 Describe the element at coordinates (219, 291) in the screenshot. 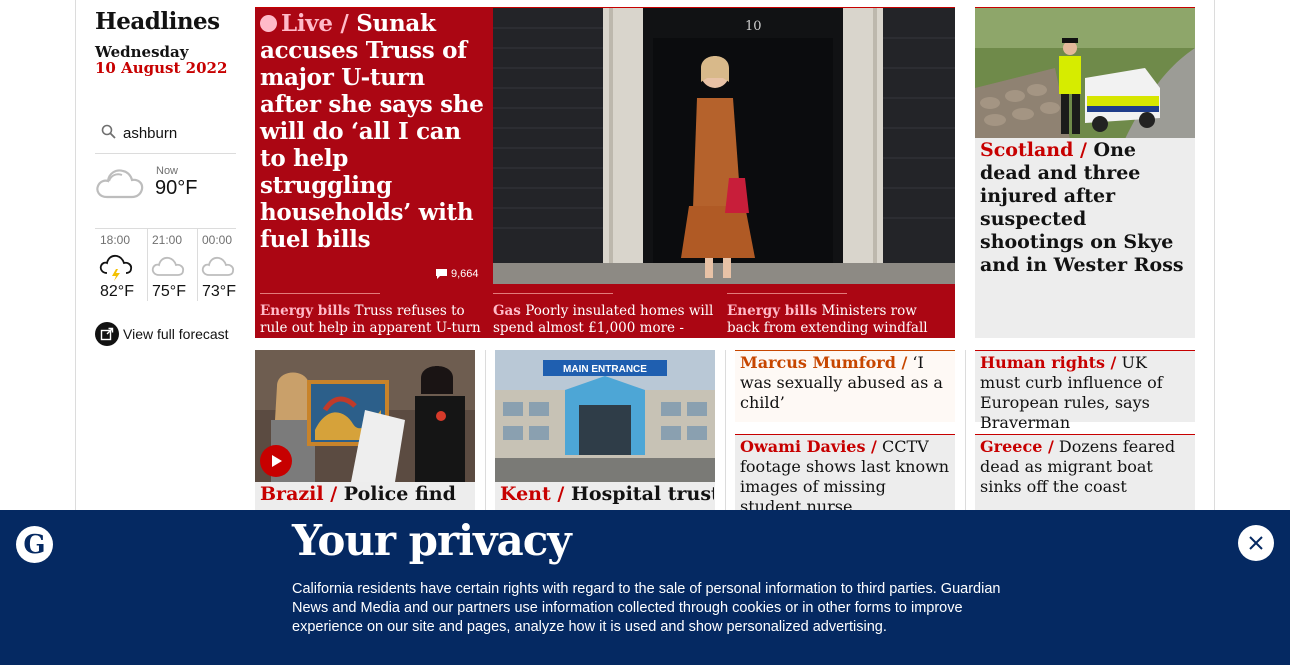

I see `forecast-temperature: 73°F` at that location.